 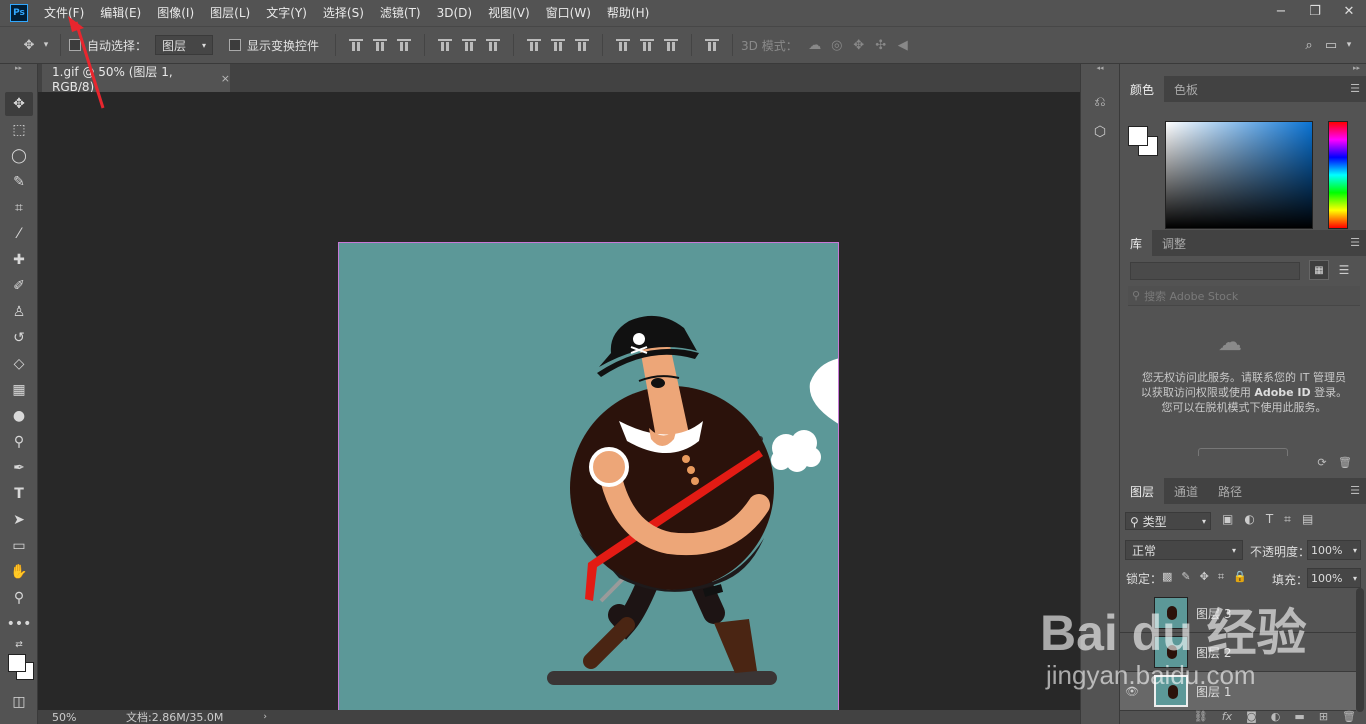 I want to click on layer-row-1: 👁 图层 1, so click(x=1238, y=691).